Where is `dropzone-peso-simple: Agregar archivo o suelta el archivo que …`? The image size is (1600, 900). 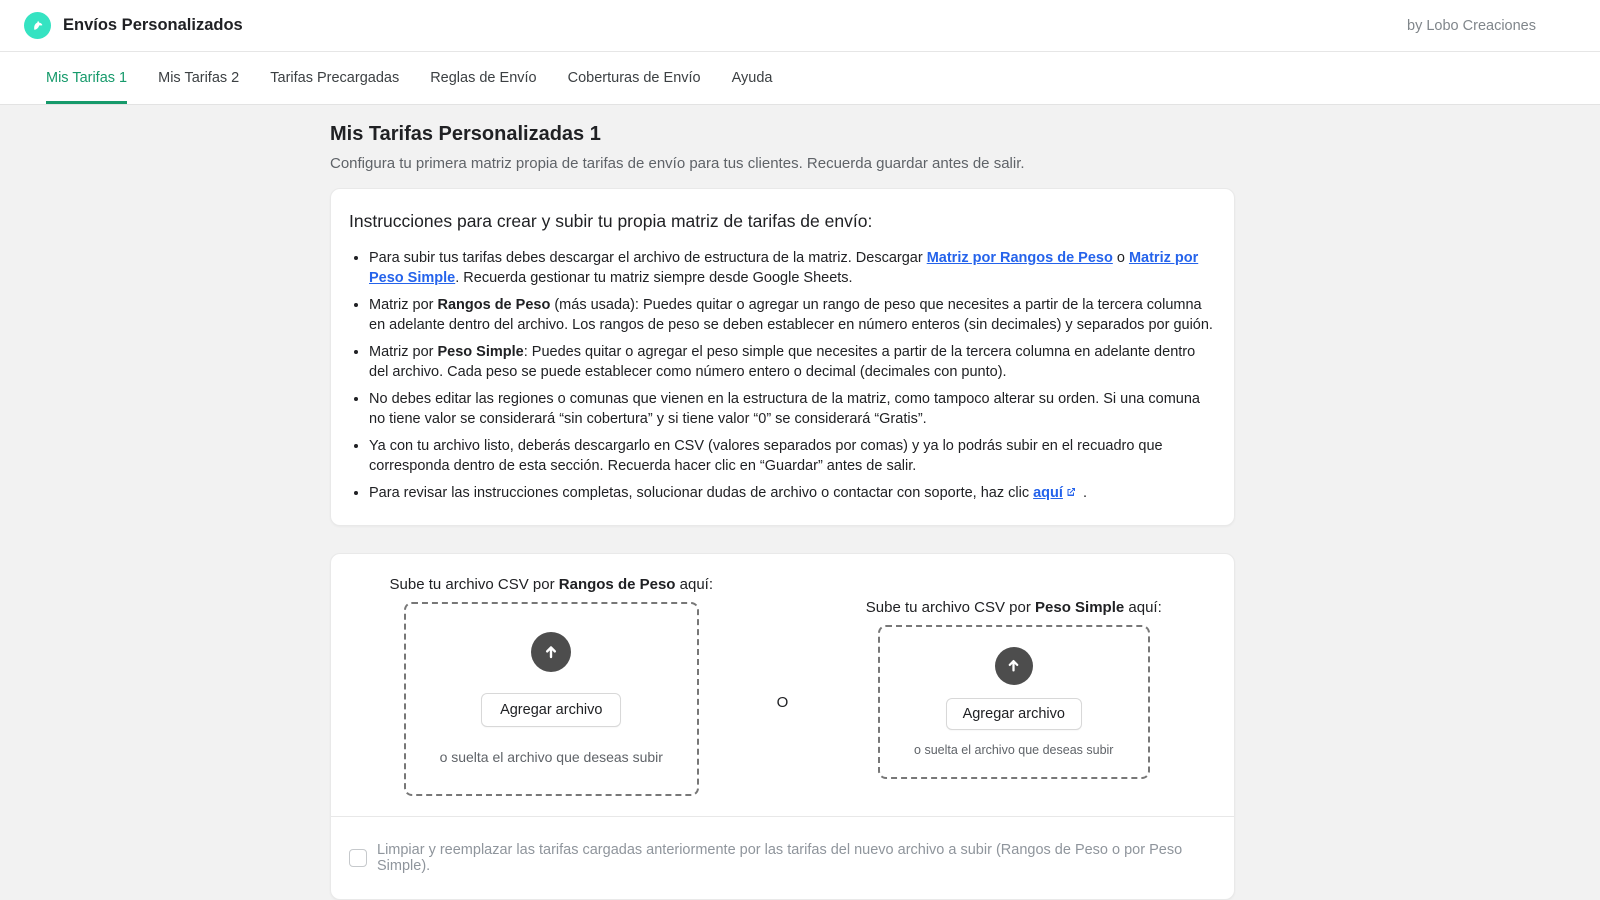
dropzone-peso-simple: Agregar archivo o suelta el archivo que … is located at coordinates (1013, 701).